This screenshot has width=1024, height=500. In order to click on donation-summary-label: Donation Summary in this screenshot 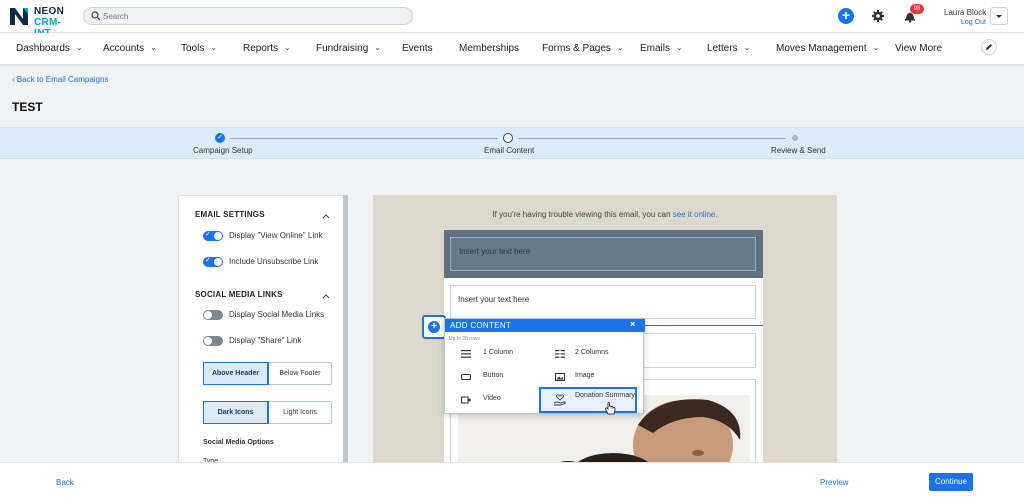, I will do `click(605, 395)`.